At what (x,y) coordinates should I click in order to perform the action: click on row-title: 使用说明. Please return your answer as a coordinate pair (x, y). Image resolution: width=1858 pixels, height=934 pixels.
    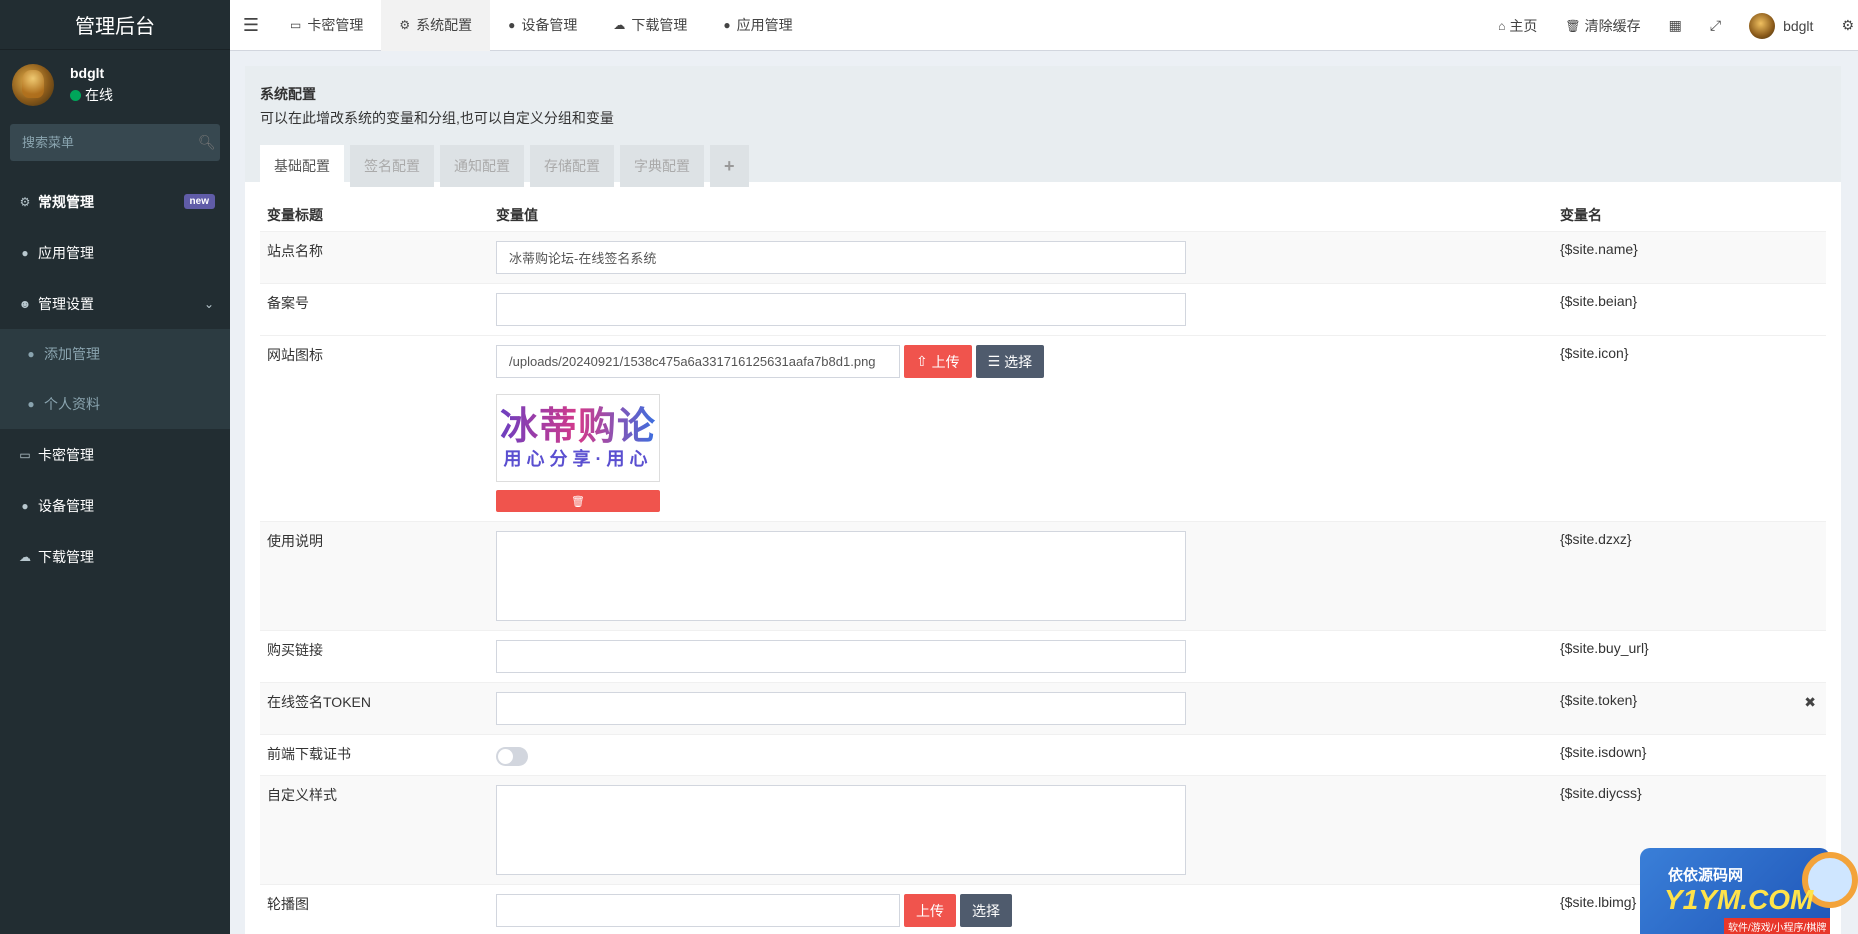
    Looking at the image, I should click on (295, 541).